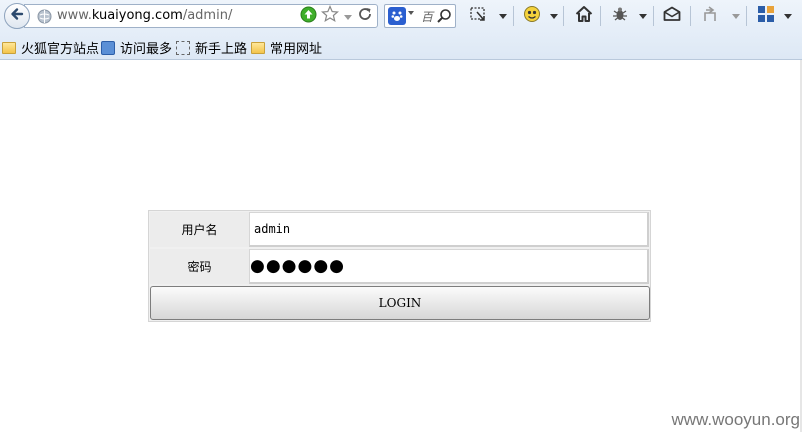 The image size is (802, 432). I want to click on screenshot-icon, so click(478, 16).